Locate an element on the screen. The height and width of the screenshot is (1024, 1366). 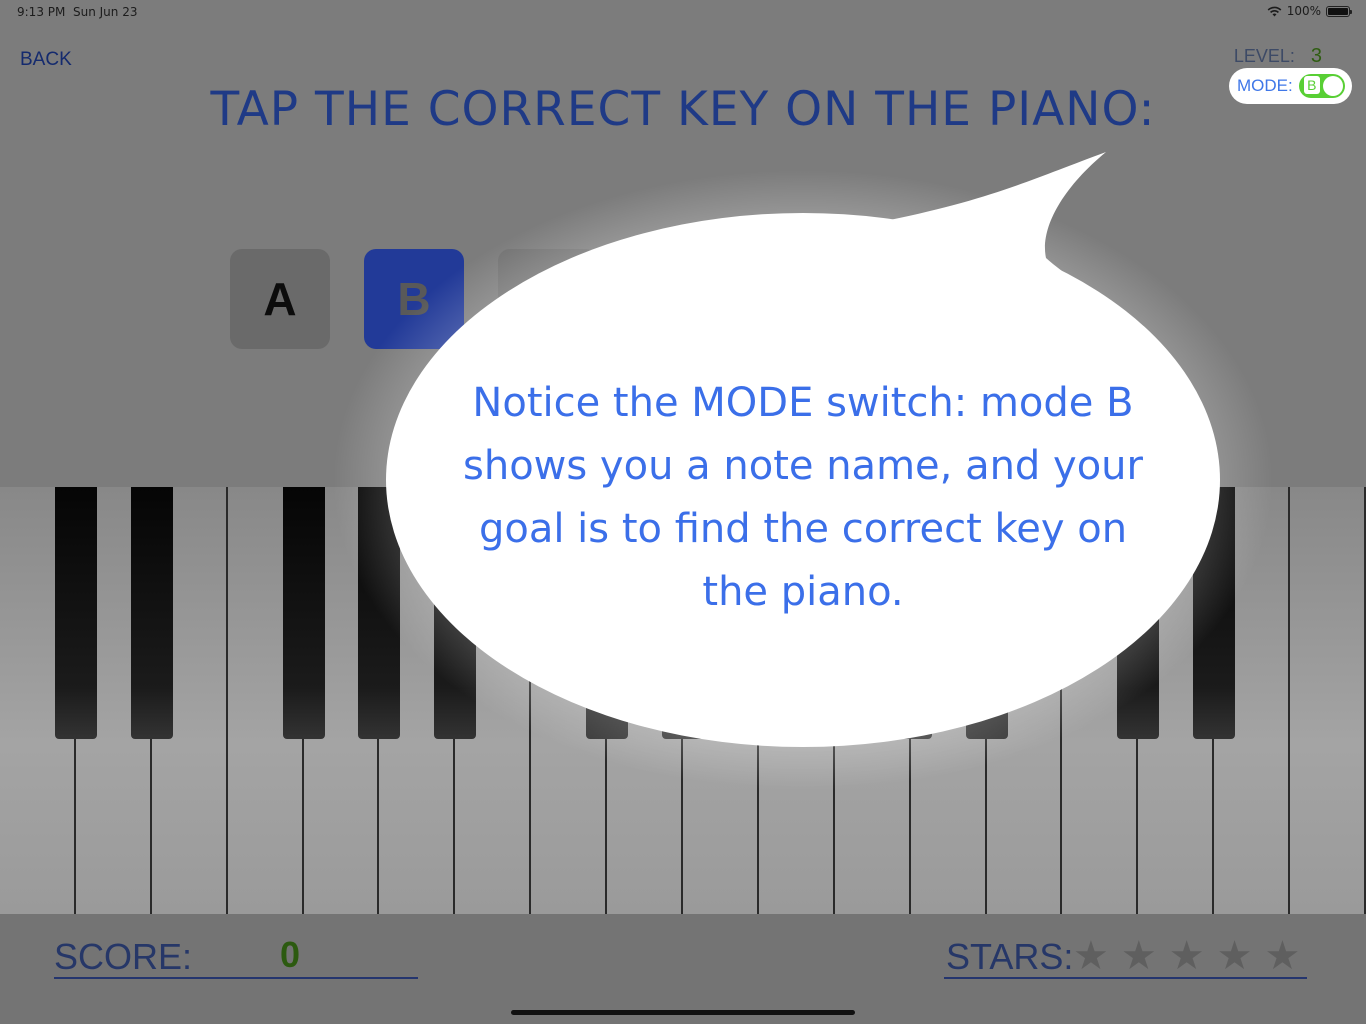
note-buttons: A B is located at coordinates (414, 299).